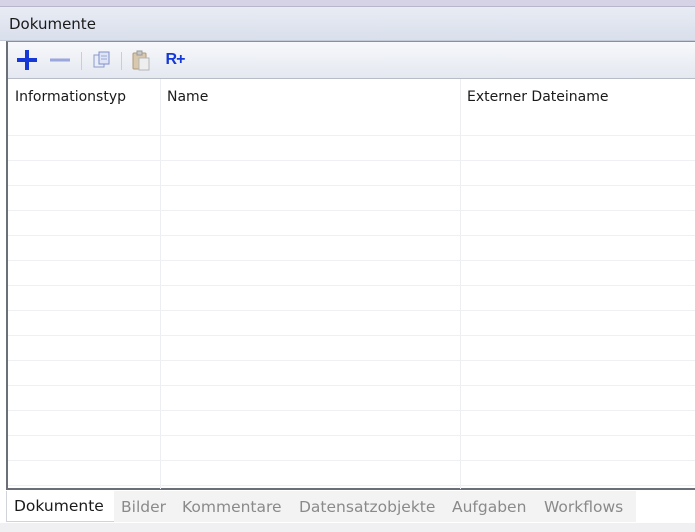  What do you see at coordinates (491, 506) in the screenshot?
I see `tab-aufgaben: Aufgaben` at bounding box center [491, 506].